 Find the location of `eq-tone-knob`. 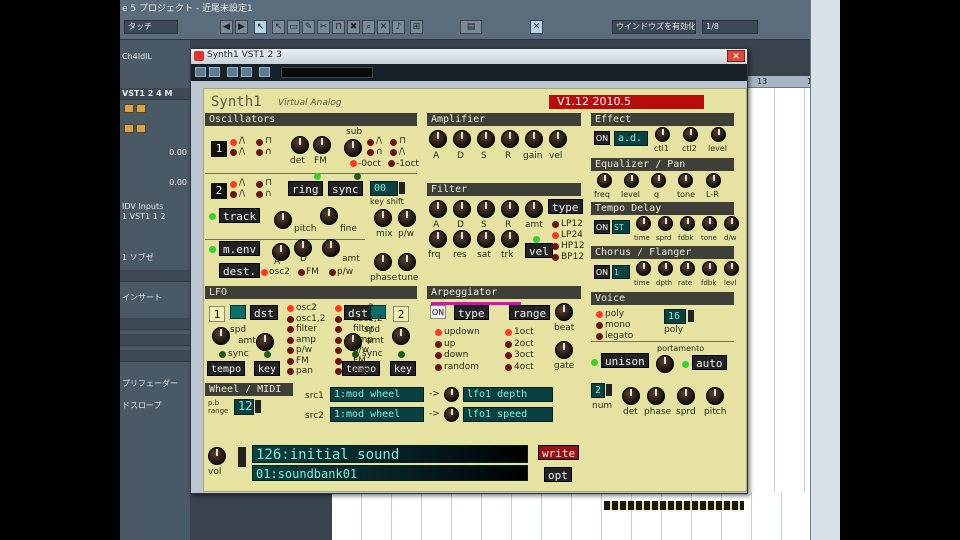

eq-tone-knob is located at coordinates (685, 180).